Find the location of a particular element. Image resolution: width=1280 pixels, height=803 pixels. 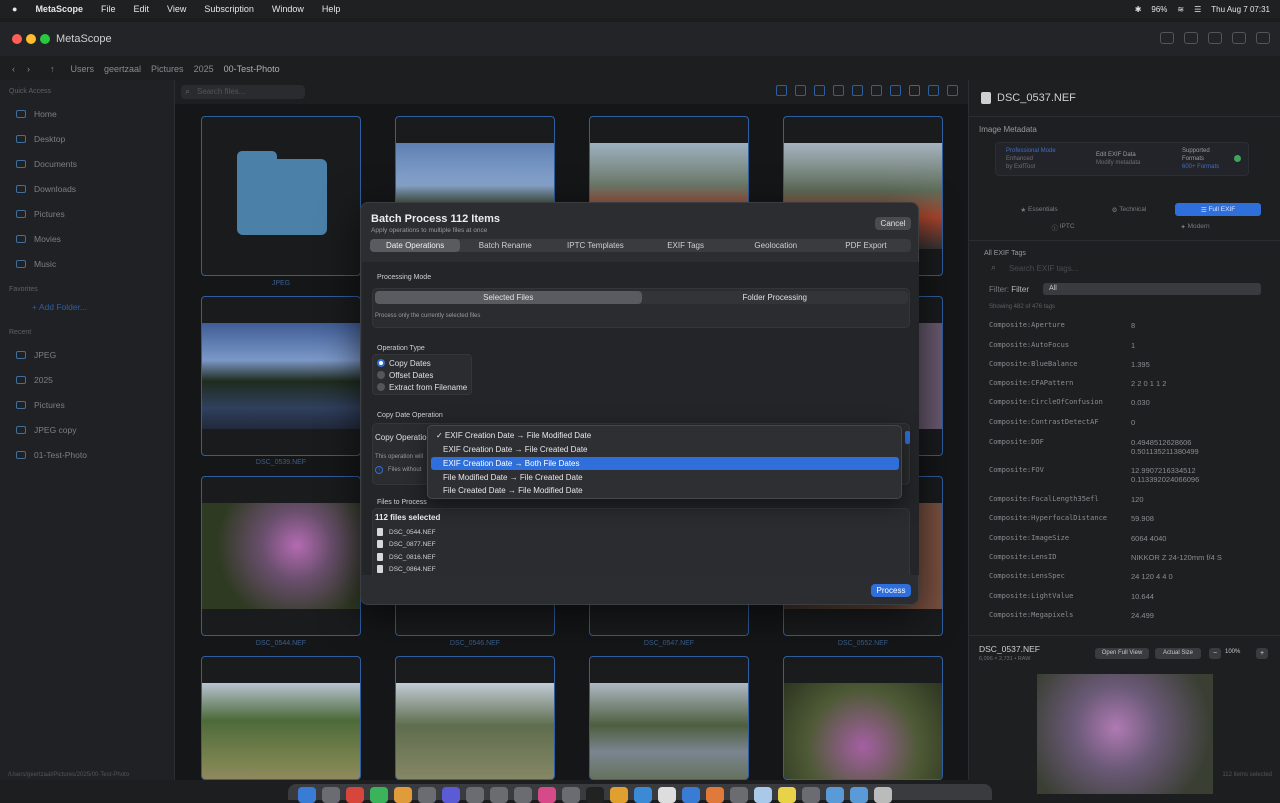

dropdown-option-exif-to-both: EXIF Creation Date → Both File Dates is located at coordinates (665, 463).